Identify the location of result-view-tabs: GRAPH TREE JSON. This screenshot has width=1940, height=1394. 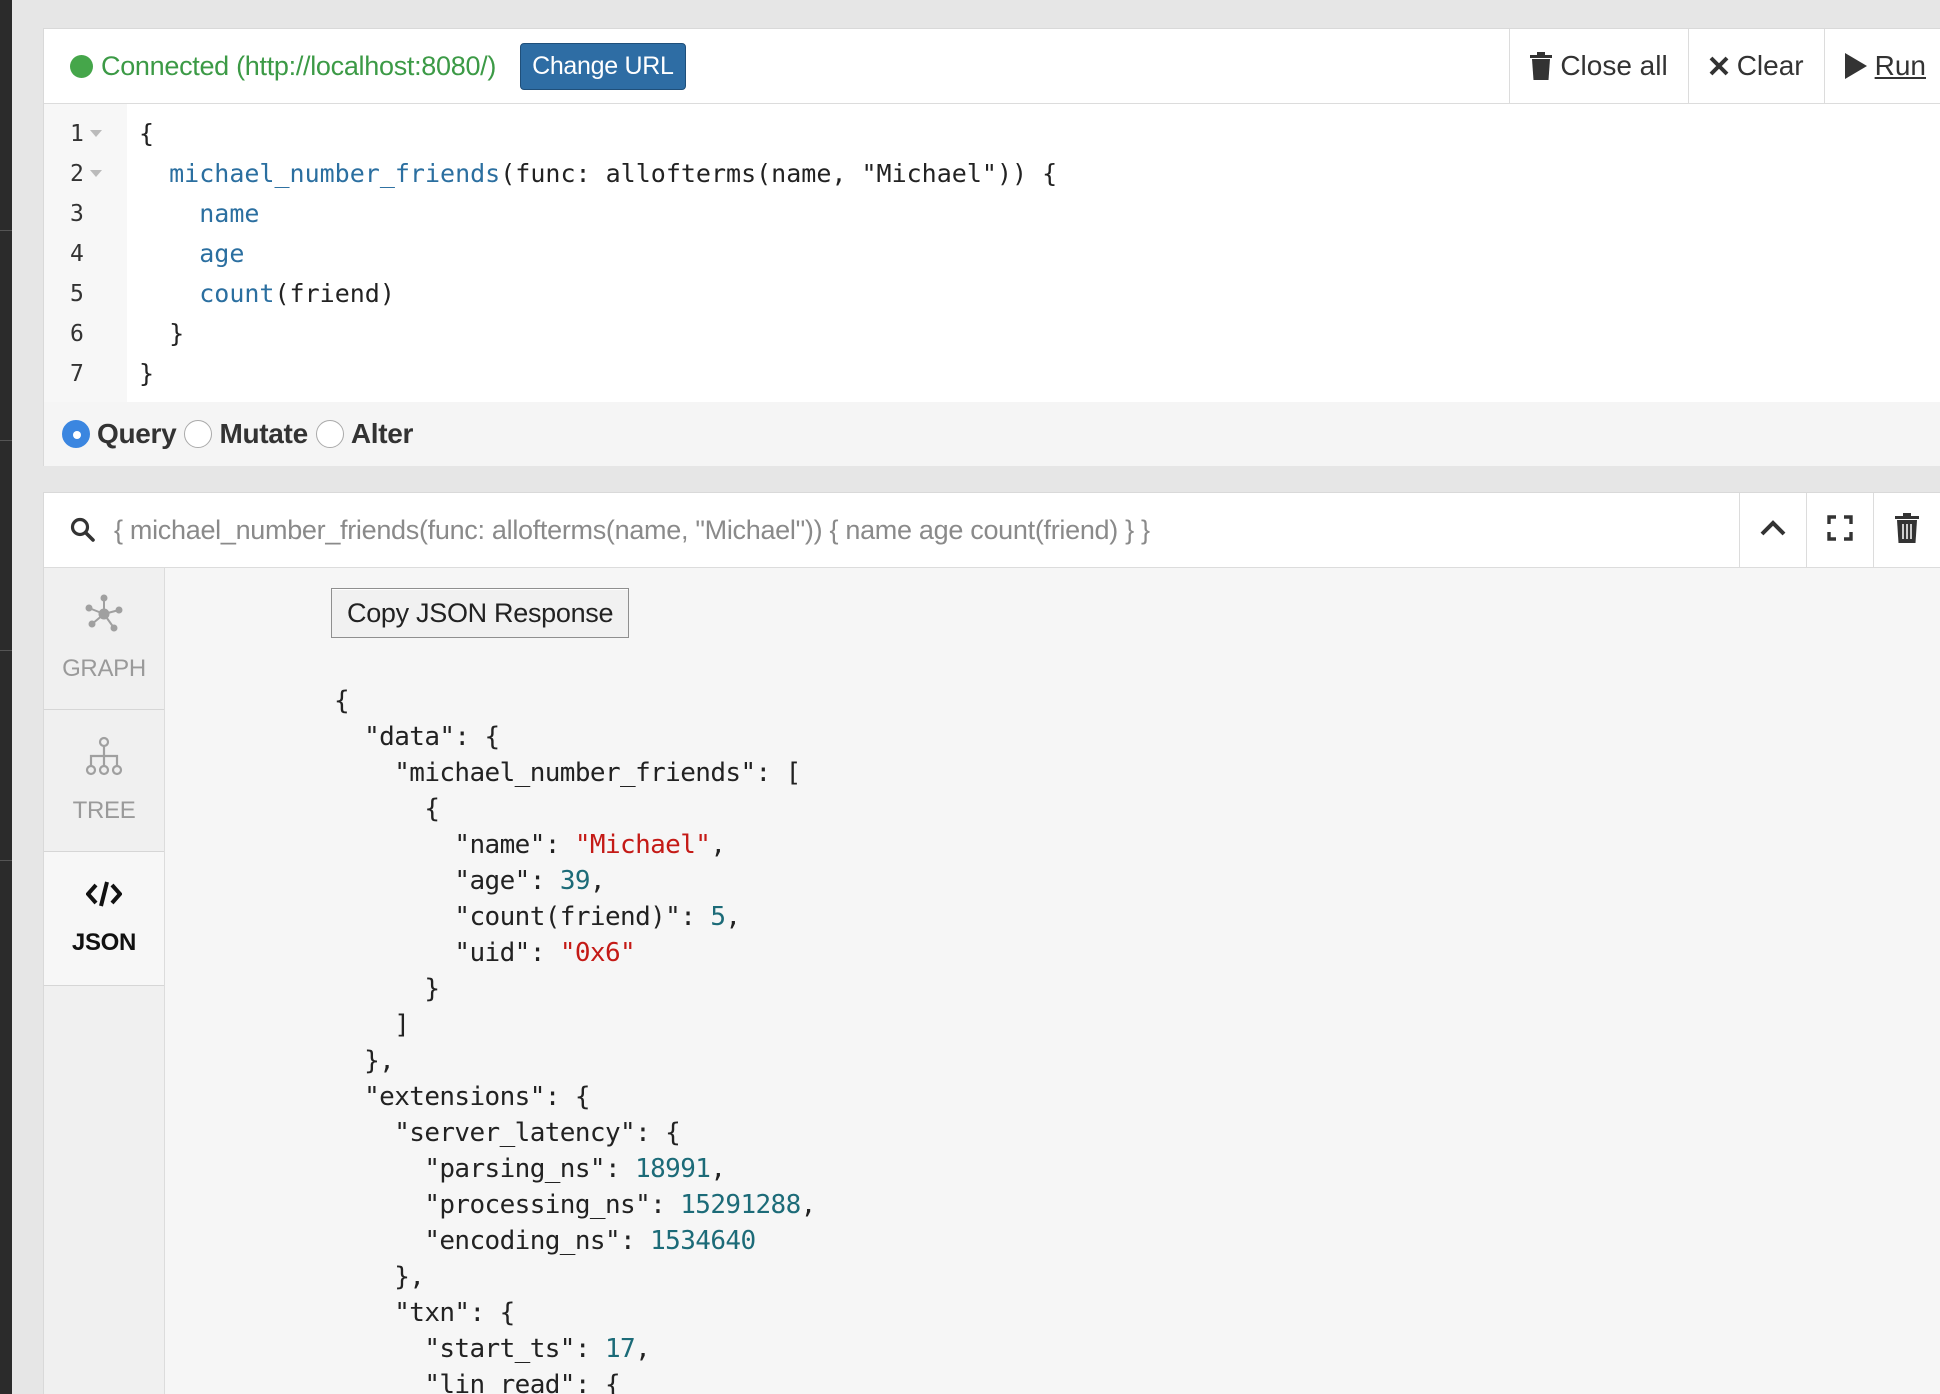
(104, 981).